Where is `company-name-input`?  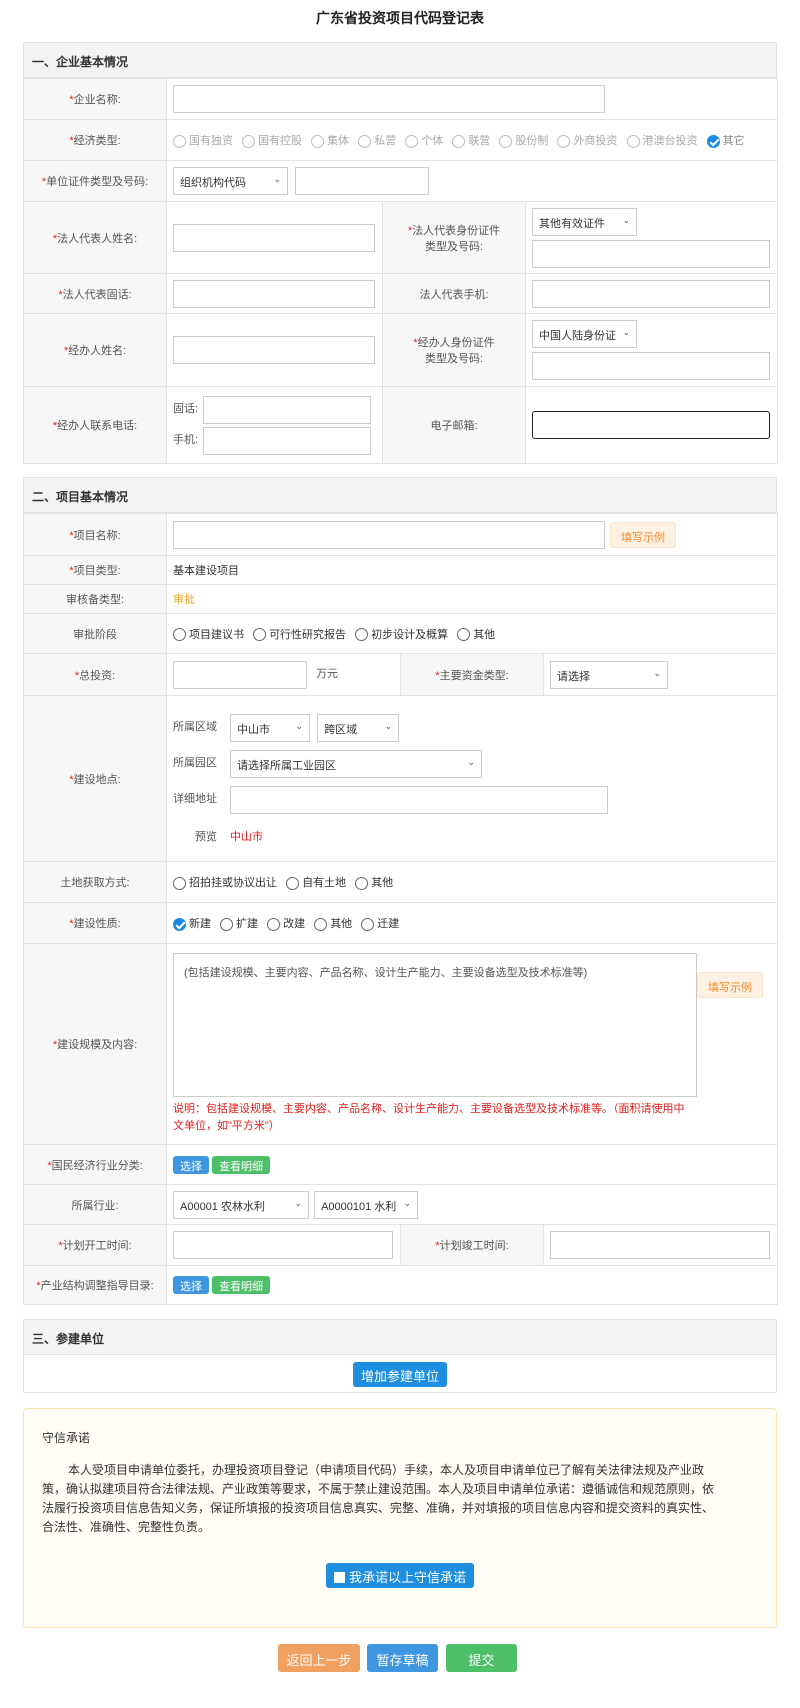
company-name-input is located at coordinates (389, 99).